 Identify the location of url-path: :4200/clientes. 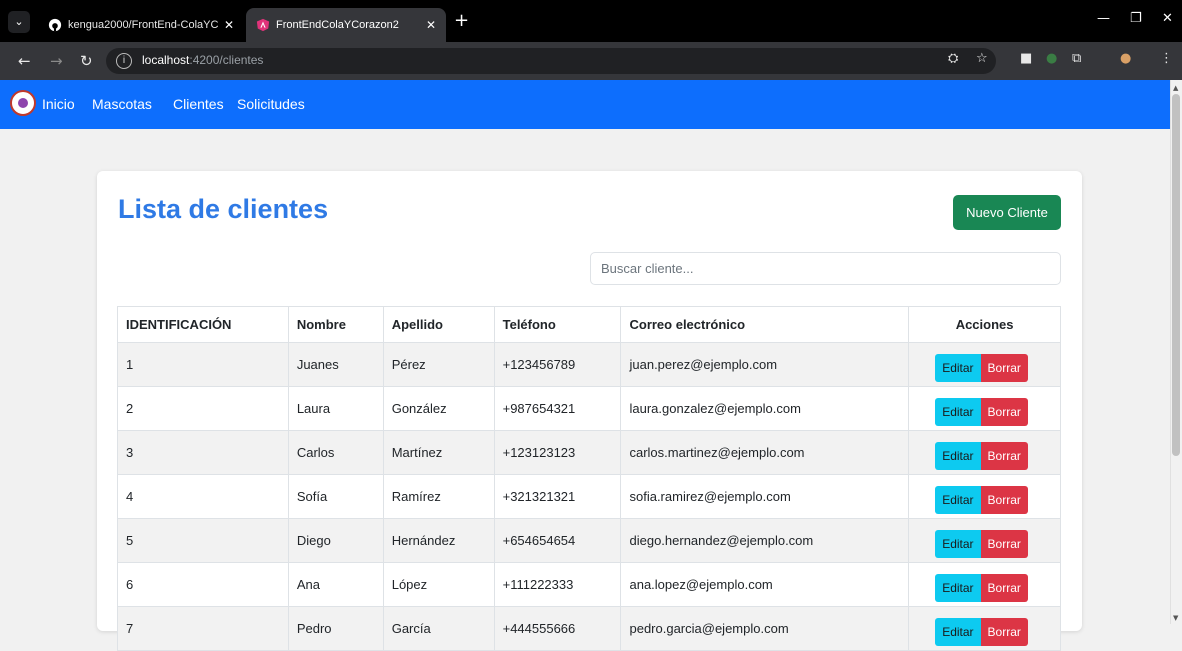
(226, 60).